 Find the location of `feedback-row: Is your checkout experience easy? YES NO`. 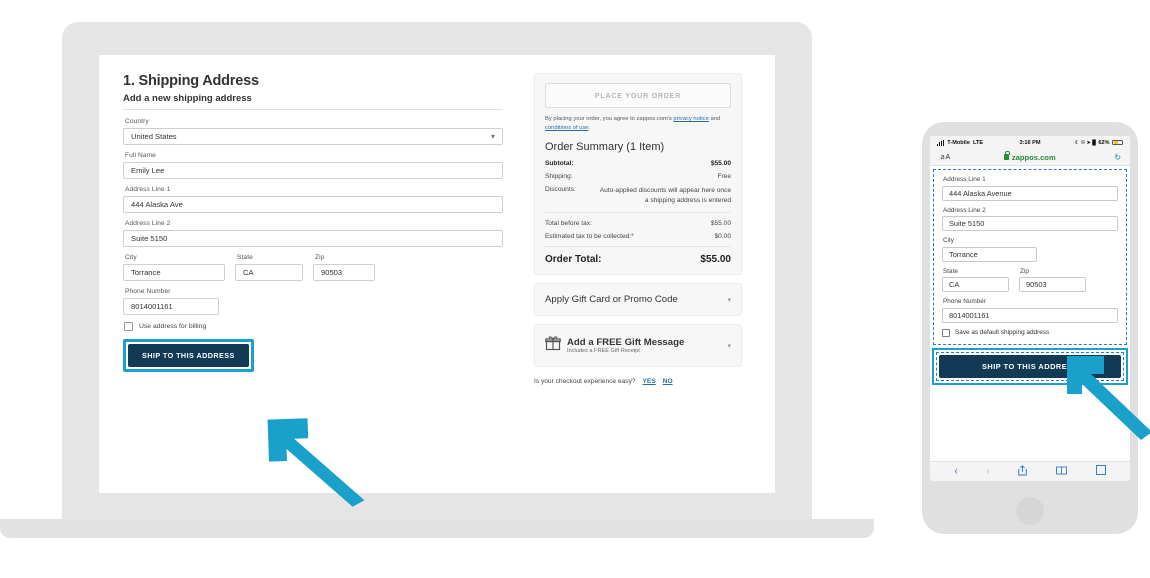

feedback-row: Is your checkout experience easy? YES NO is located at coordinates (638, 381).